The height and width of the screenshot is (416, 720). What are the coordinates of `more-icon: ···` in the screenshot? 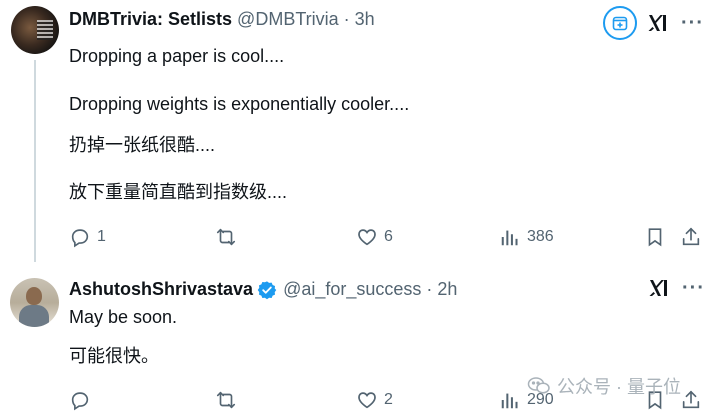 It's located at (693, 288).